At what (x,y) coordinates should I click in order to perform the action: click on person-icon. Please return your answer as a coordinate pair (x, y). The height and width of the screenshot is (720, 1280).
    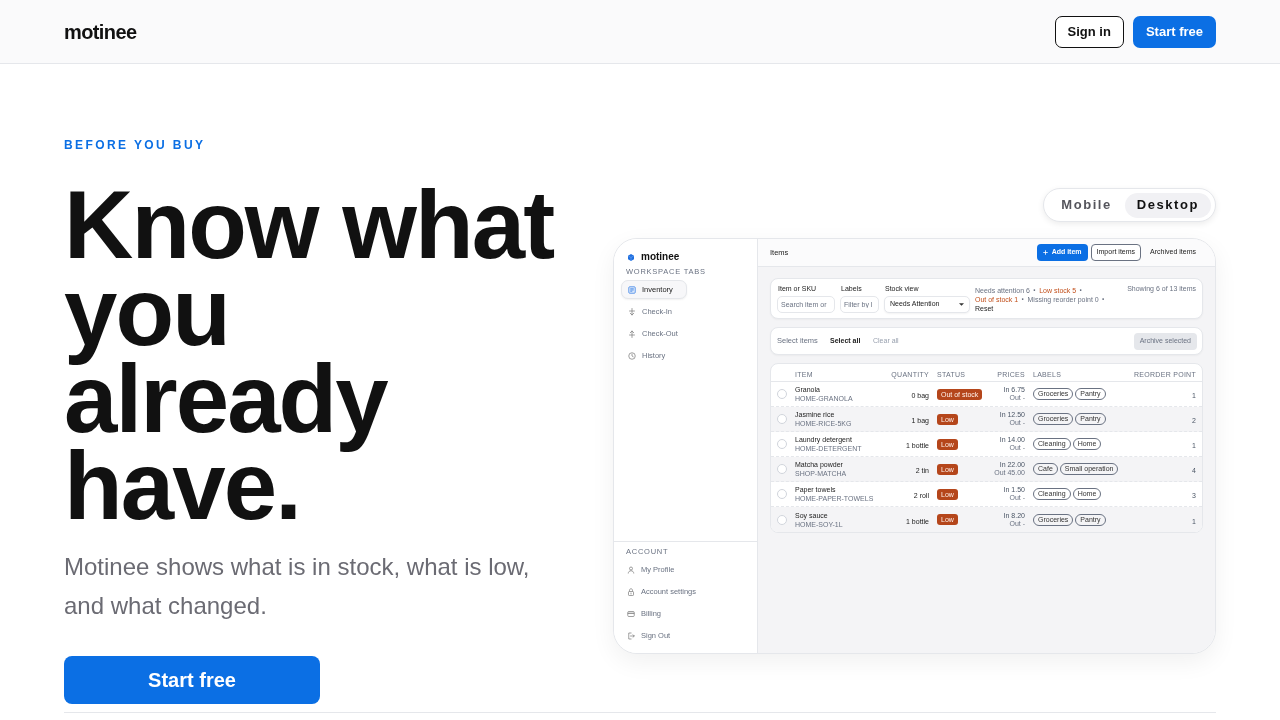
    Looking at the image, I should click on (631, 569).